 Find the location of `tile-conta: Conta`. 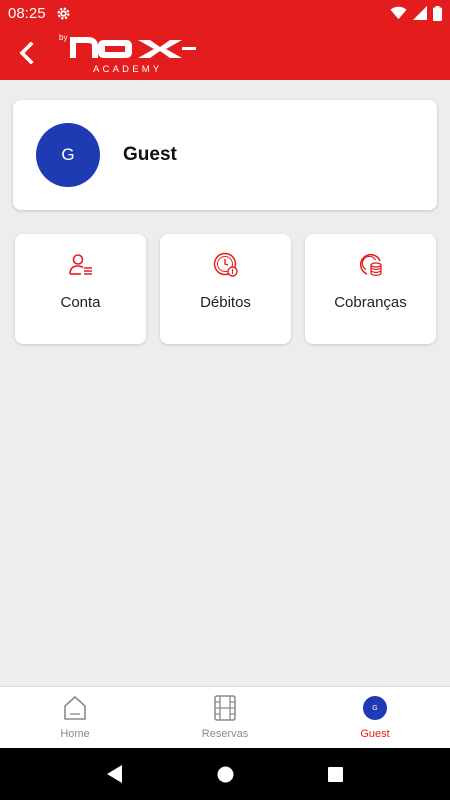

tile-conta: Conta is located at coordinates (80, 289).